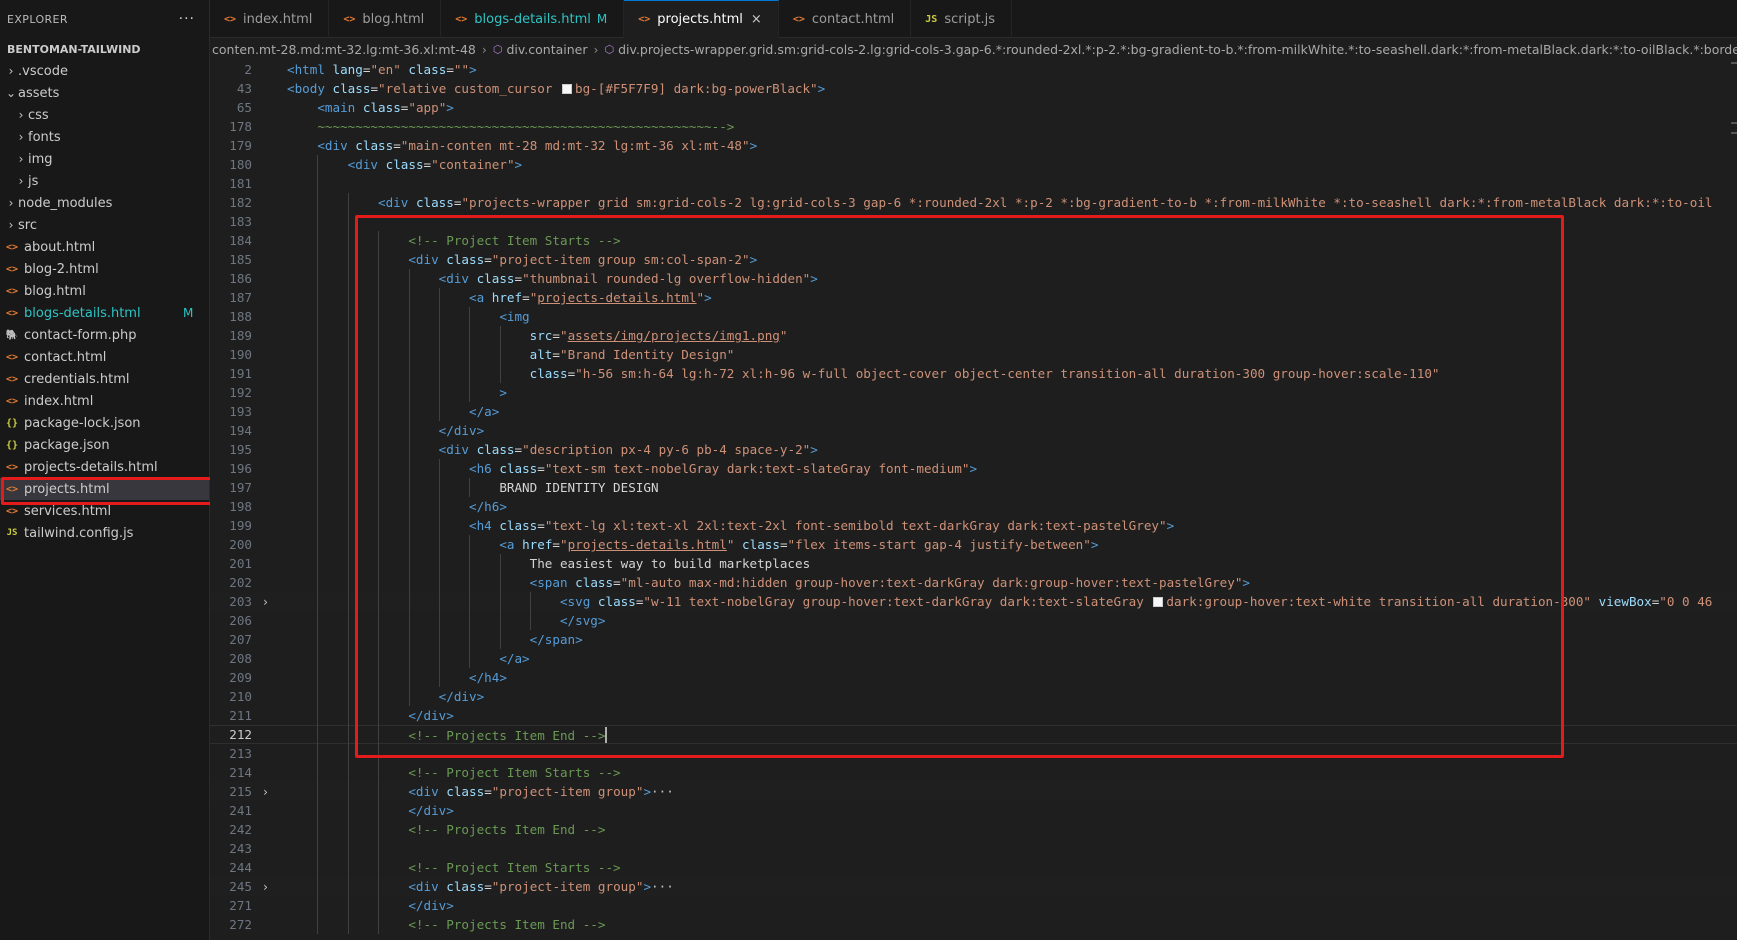 This screenshot has height=940, width=1737. I want to click on tree-item-css: › css, so click(104, 115).